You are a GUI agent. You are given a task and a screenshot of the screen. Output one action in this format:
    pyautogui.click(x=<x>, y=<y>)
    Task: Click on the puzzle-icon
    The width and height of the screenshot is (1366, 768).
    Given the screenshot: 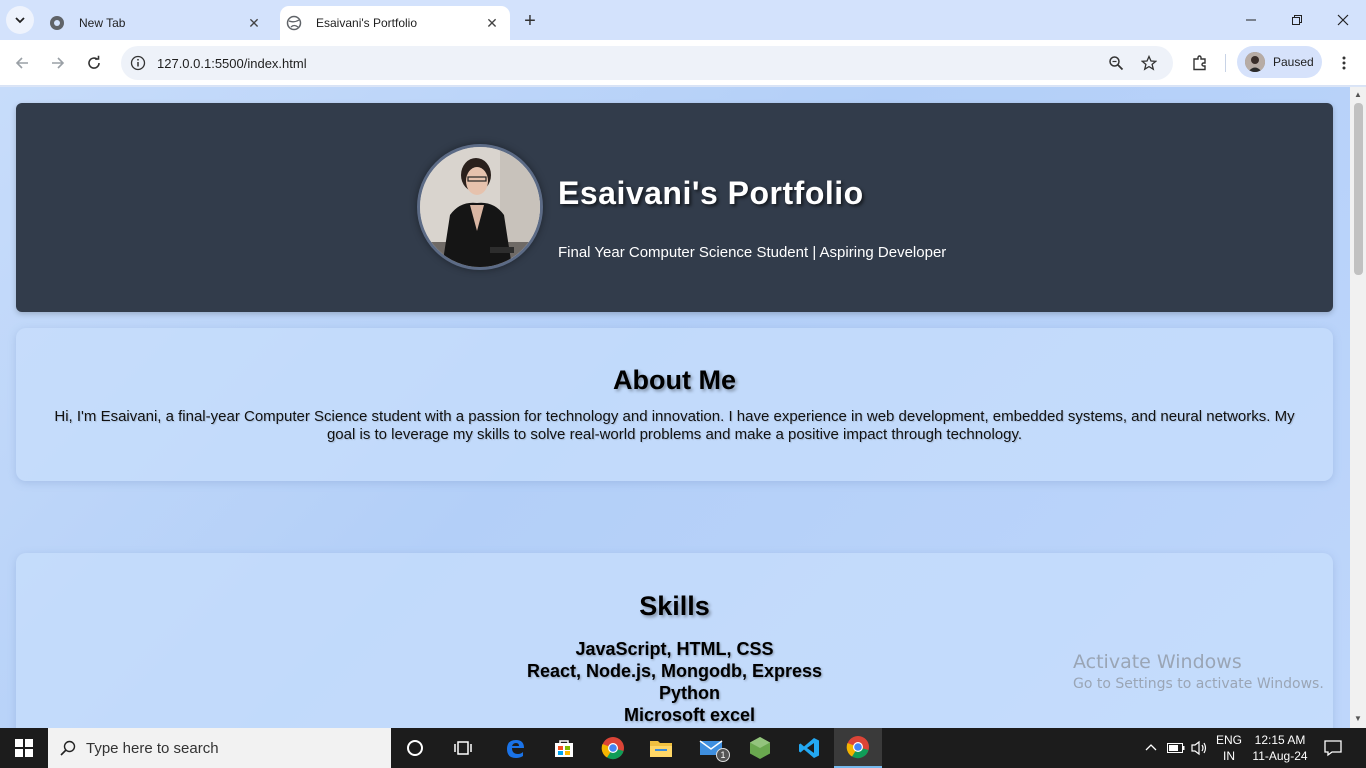 What is the action you would take?
    pyautogui.click(x=1199, y=63)
    